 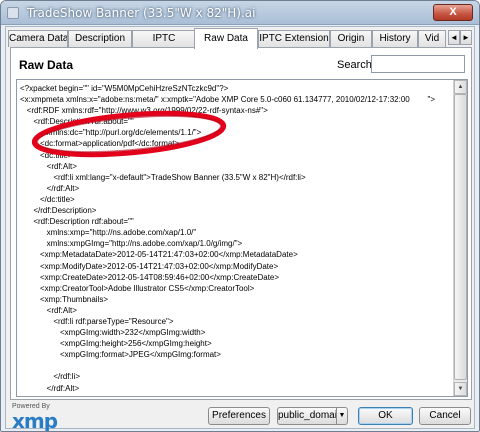 I want to click on scroll-up-icon: ▲, so click(x=460, y=87).